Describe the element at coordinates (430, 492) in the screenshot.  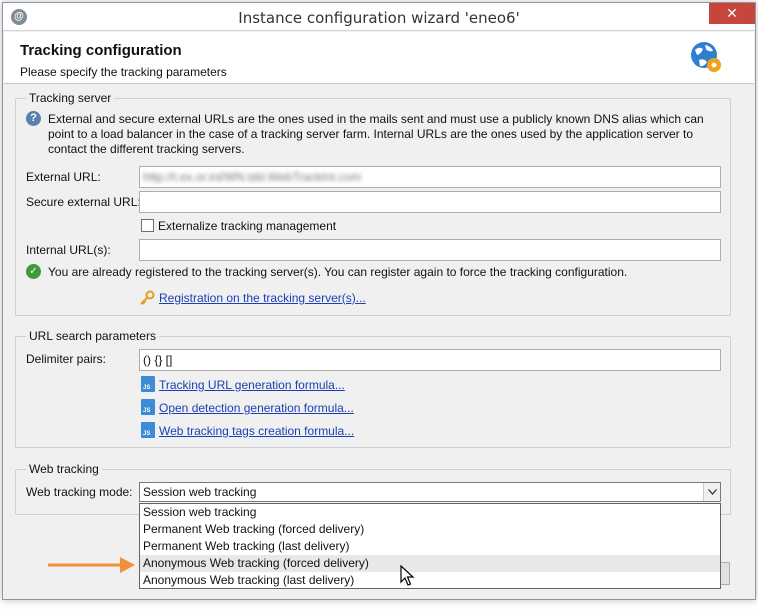
I see `web-tracking-mode-select: Session web tracking` at that location.